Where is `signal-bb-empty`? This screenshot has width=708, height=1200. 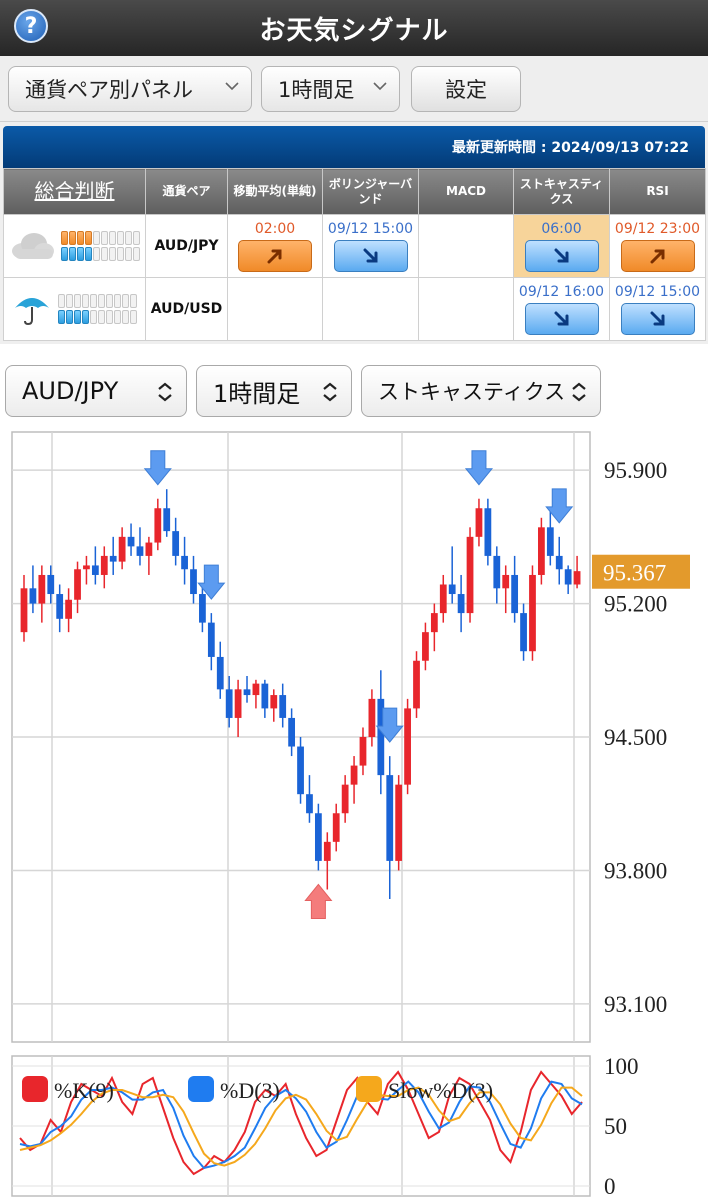 signal-bb-empty is located at coordinates (370, 309).